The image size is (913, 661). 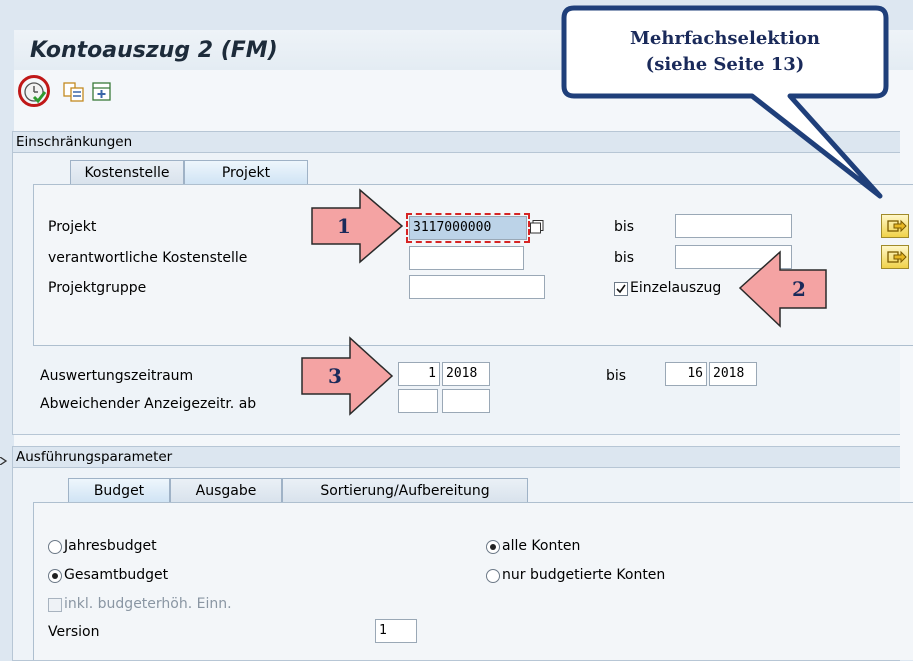 What do you see at coordinates (344, 226) in the screenshot?
I see `arrow-1-number: 1` at bounding box center [344, 226].